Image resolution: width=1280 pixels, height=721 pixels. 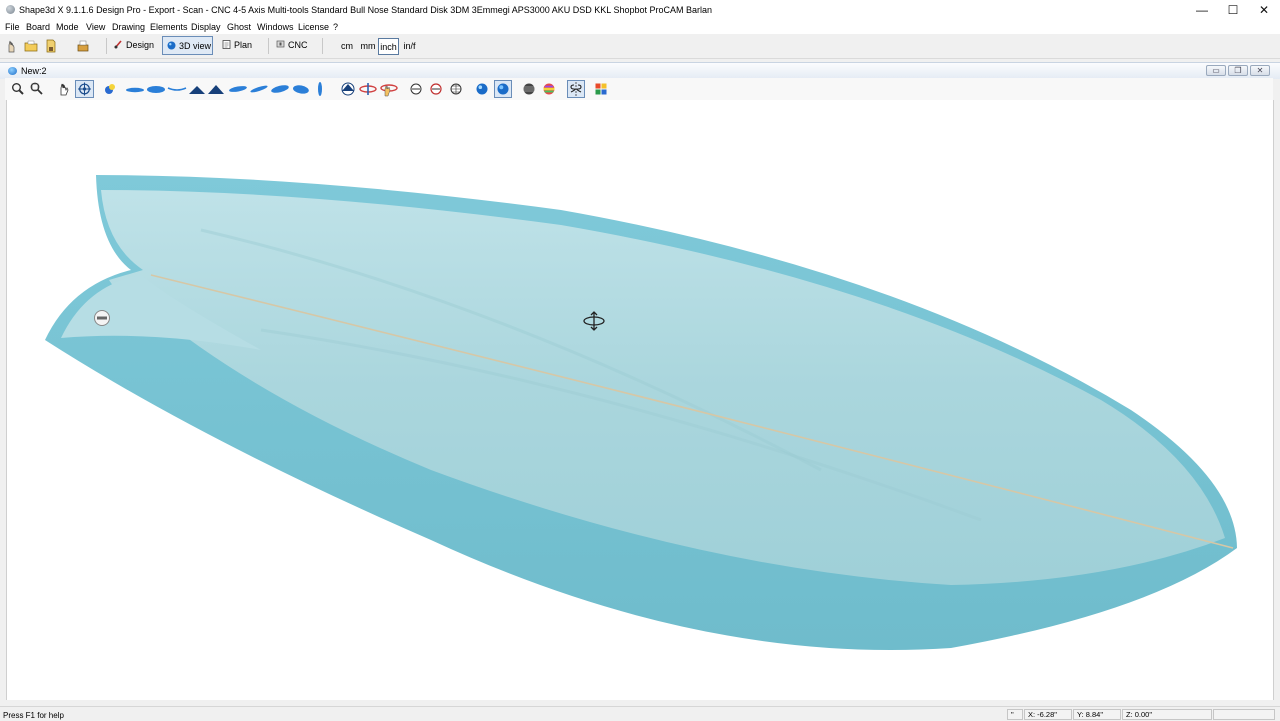 I want to click on symmetry-icon, so click(x=576, y=89).